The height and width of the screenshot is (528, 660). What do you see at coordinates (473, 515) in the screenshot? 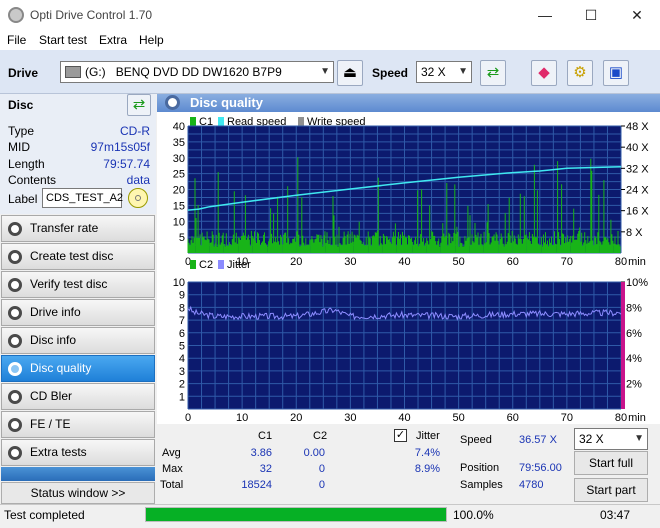
I see `progress-percent: 100.0%` at bounding box center [473, 515].